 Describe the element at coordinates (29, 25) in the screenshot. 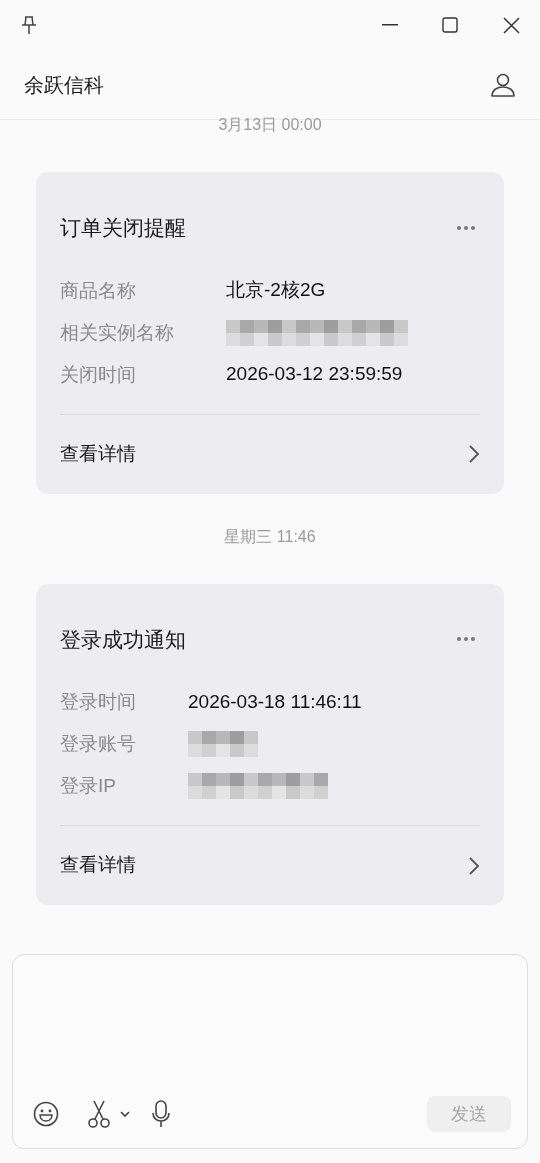

I see `pin-icon` at that location.